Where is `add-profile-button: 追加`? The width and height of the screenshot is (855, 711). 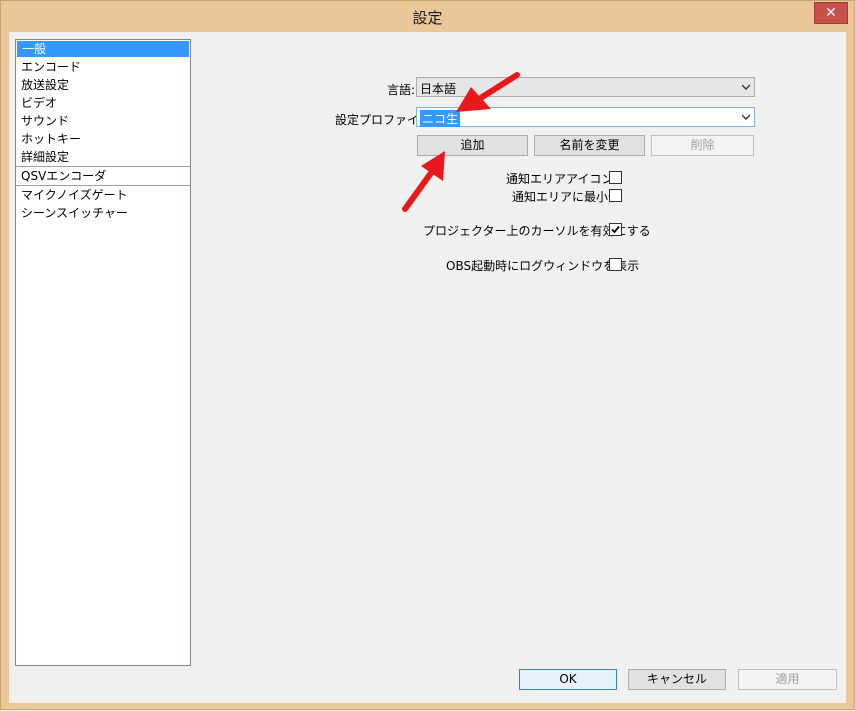 add-profile-button: 追加 is located at coordinates (472, 145).